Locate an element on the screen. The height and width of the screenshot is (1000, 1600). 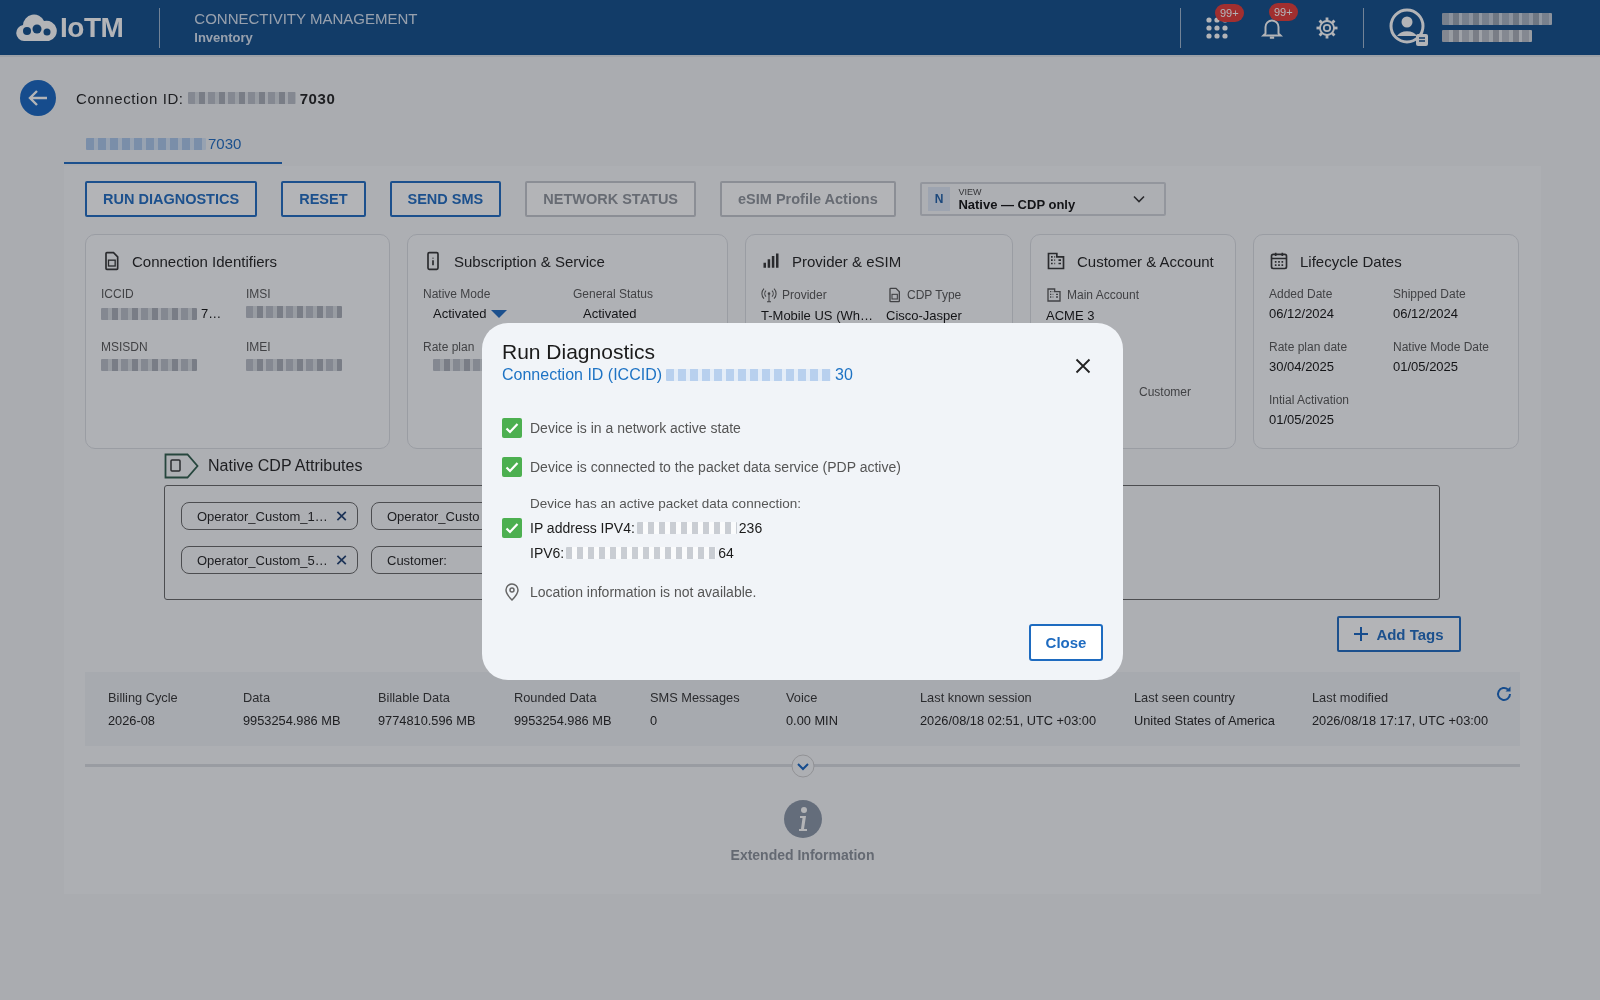
field-label: ICCID is located at coordinates (117, 294).